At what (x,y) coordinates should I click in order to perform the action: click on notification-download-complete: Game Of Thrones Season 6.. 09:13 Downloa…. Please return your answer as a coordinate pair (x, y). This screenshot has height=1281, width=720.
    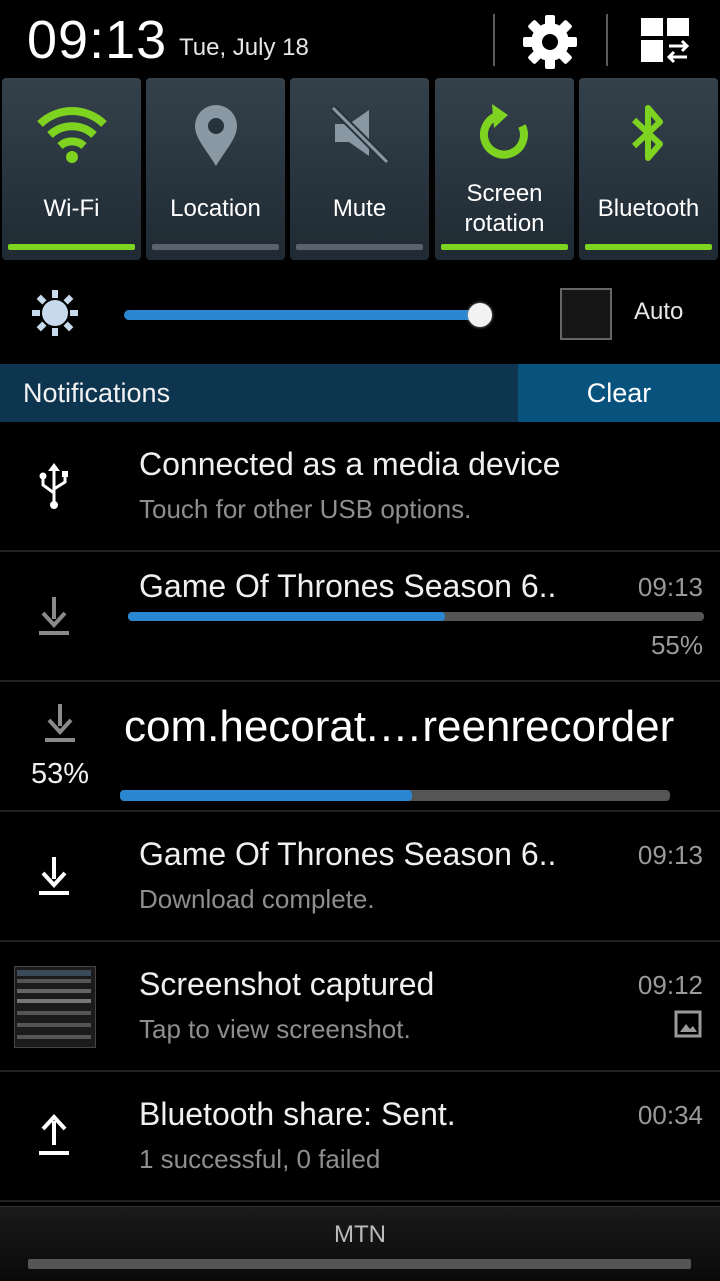
    Looking at the image, I should click on (360, 877).